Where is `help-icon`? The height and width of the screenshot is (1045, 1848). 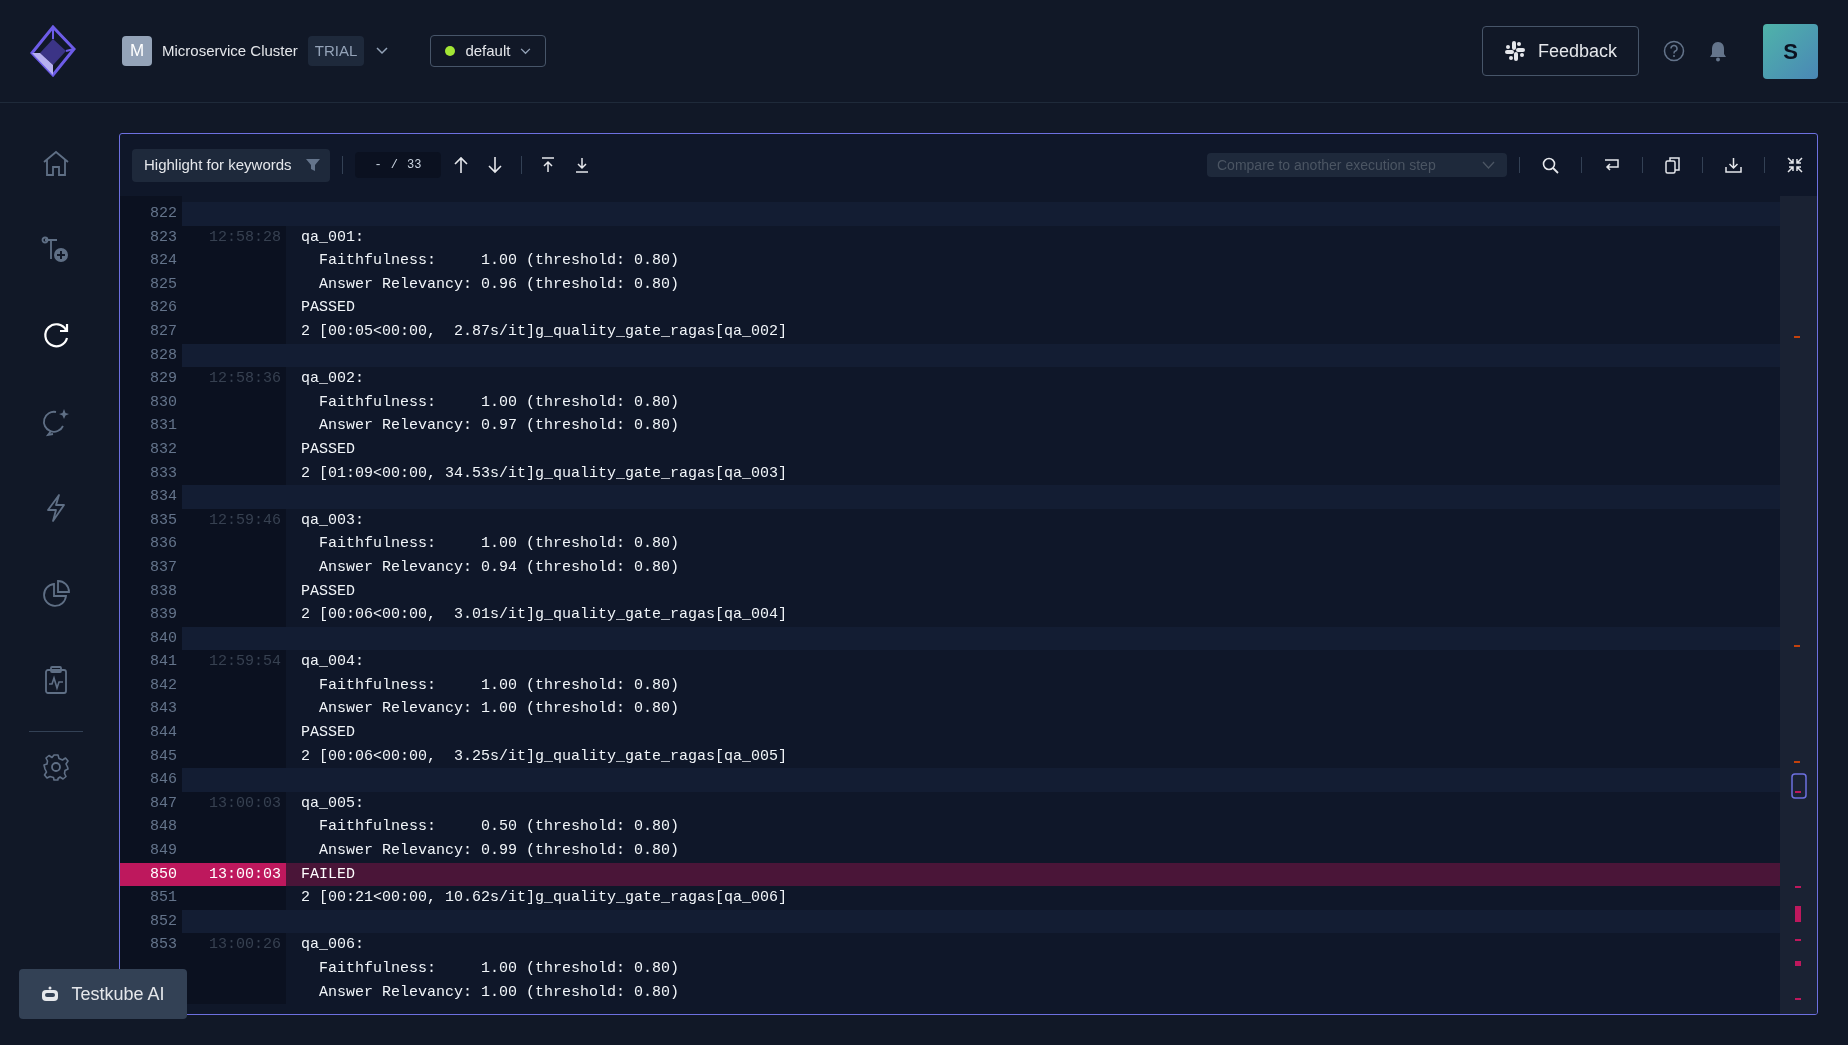 help-icon is located at coordinates (1674, 51).